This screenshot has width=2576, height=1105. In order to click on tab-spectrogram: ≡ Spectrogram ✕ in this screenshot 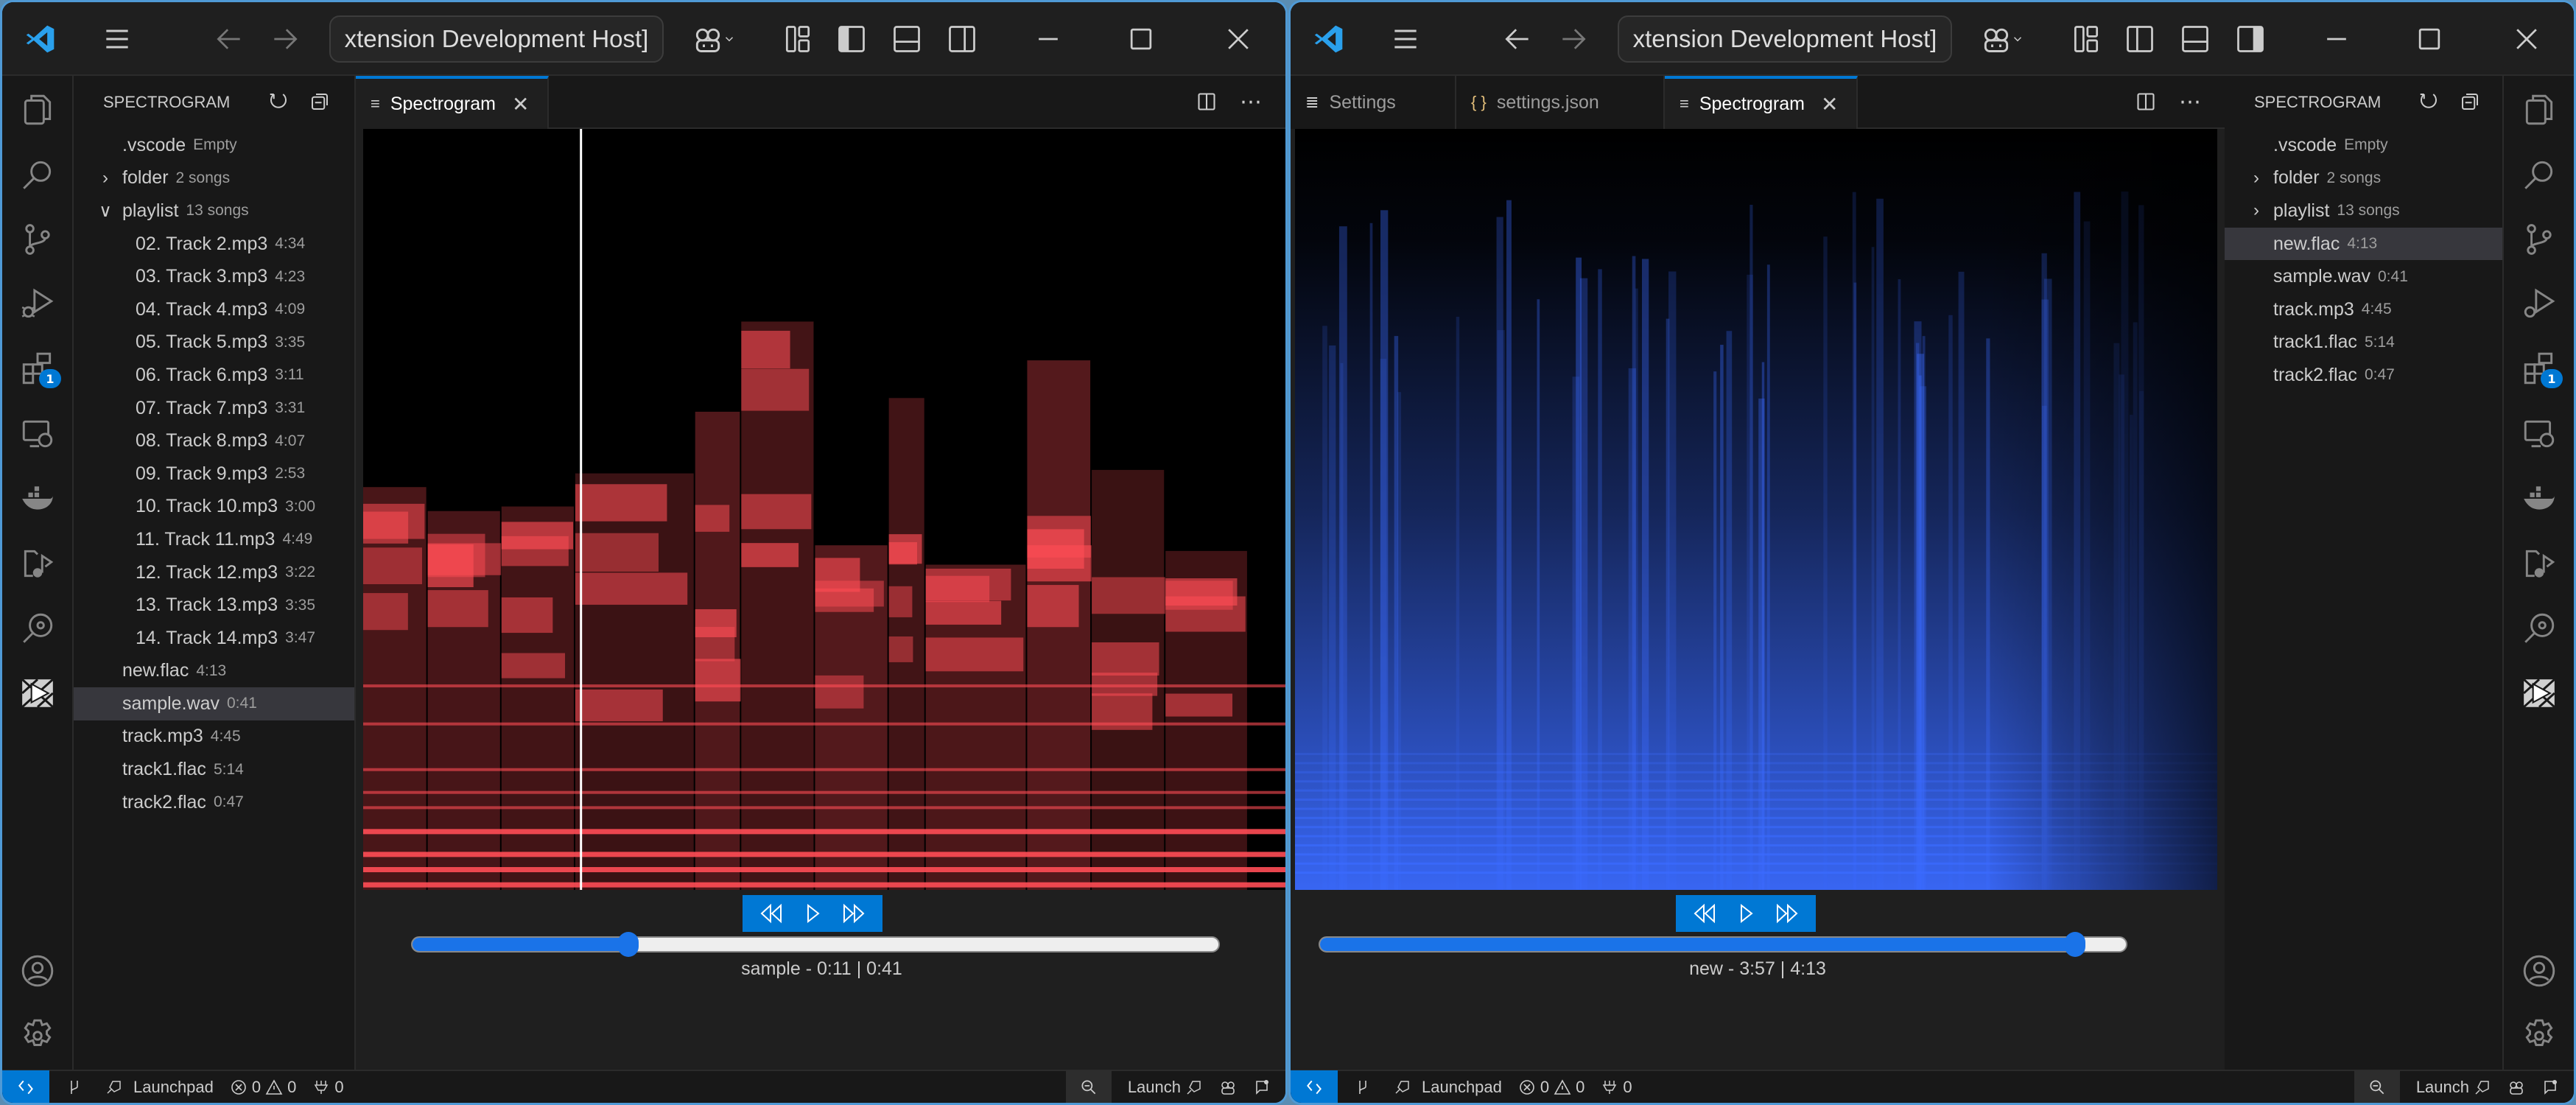, I will do `click(1761, 103)`.